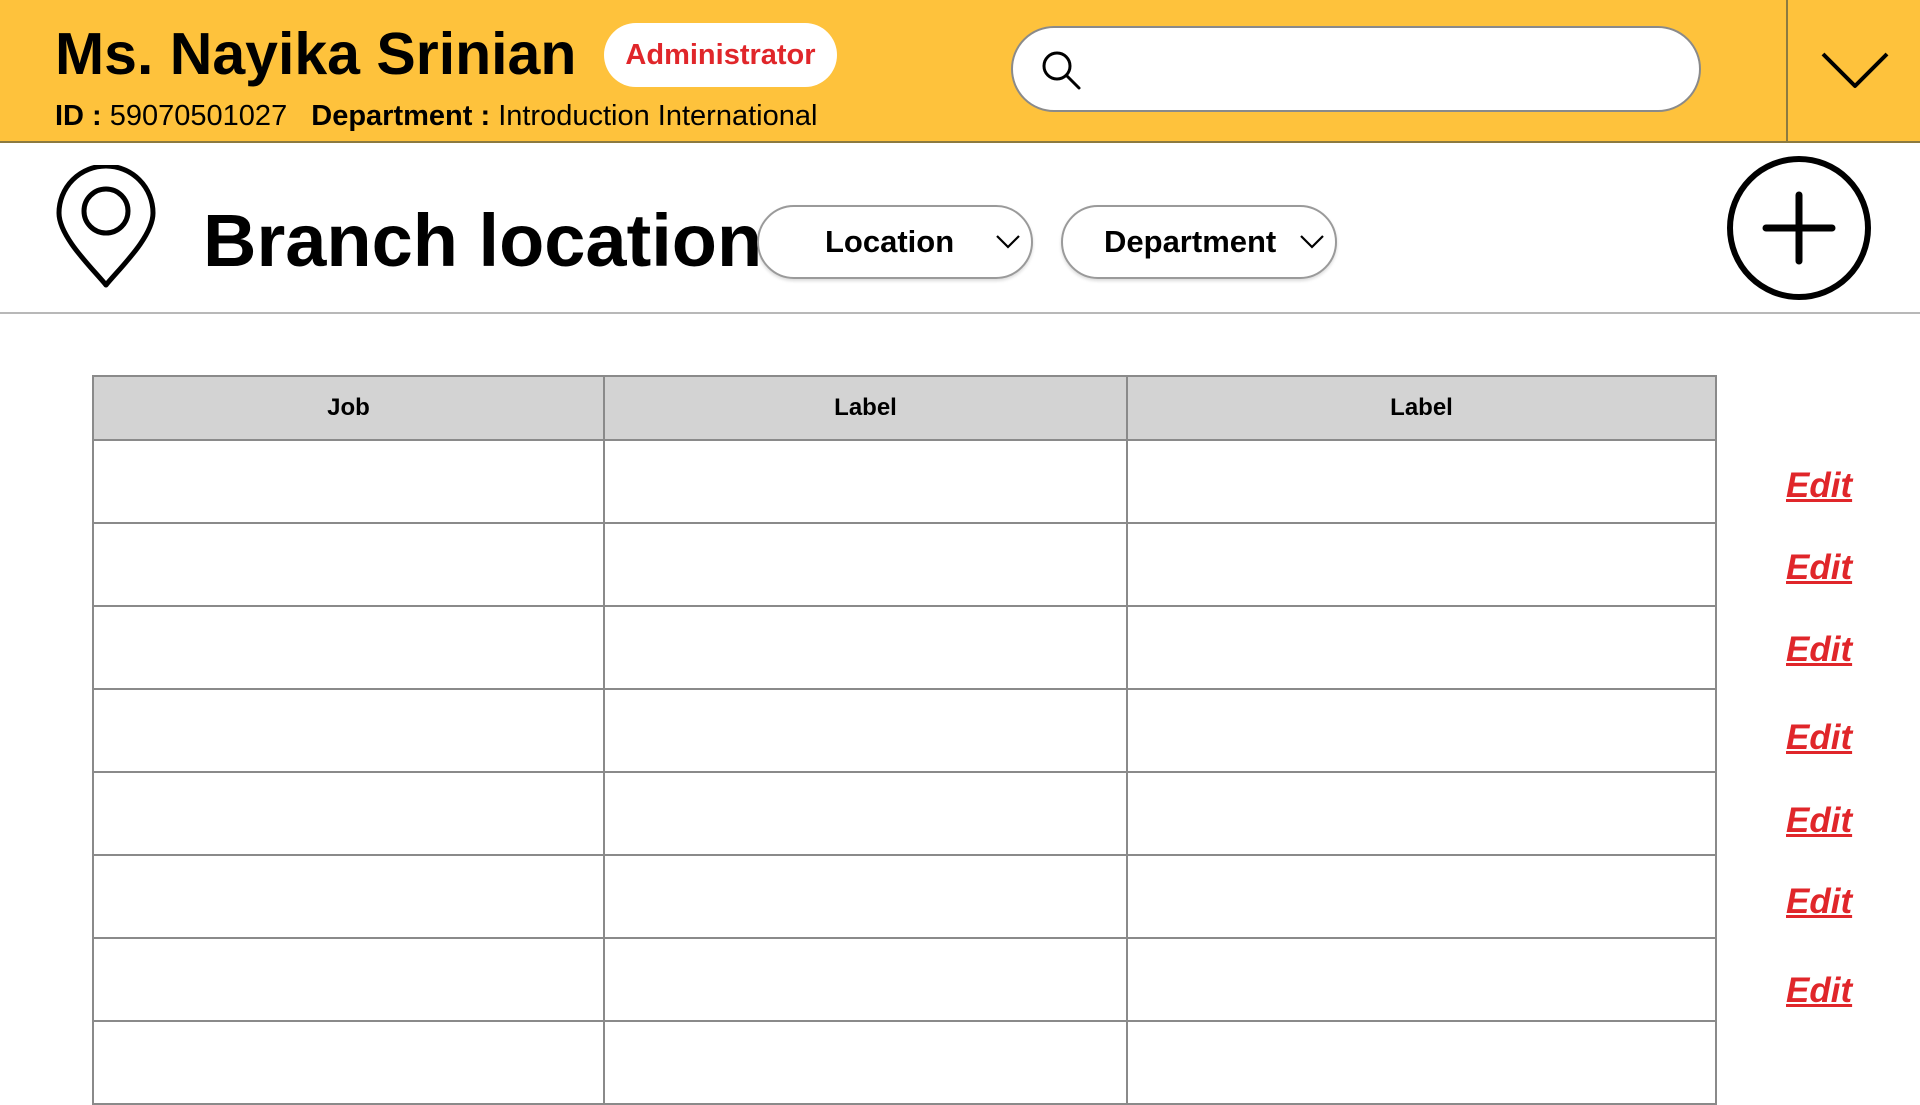  What do you see at coordinates (198, 116) in the screenshot?
I see `id-value: 59070501027` at bounding box center [198, 116].